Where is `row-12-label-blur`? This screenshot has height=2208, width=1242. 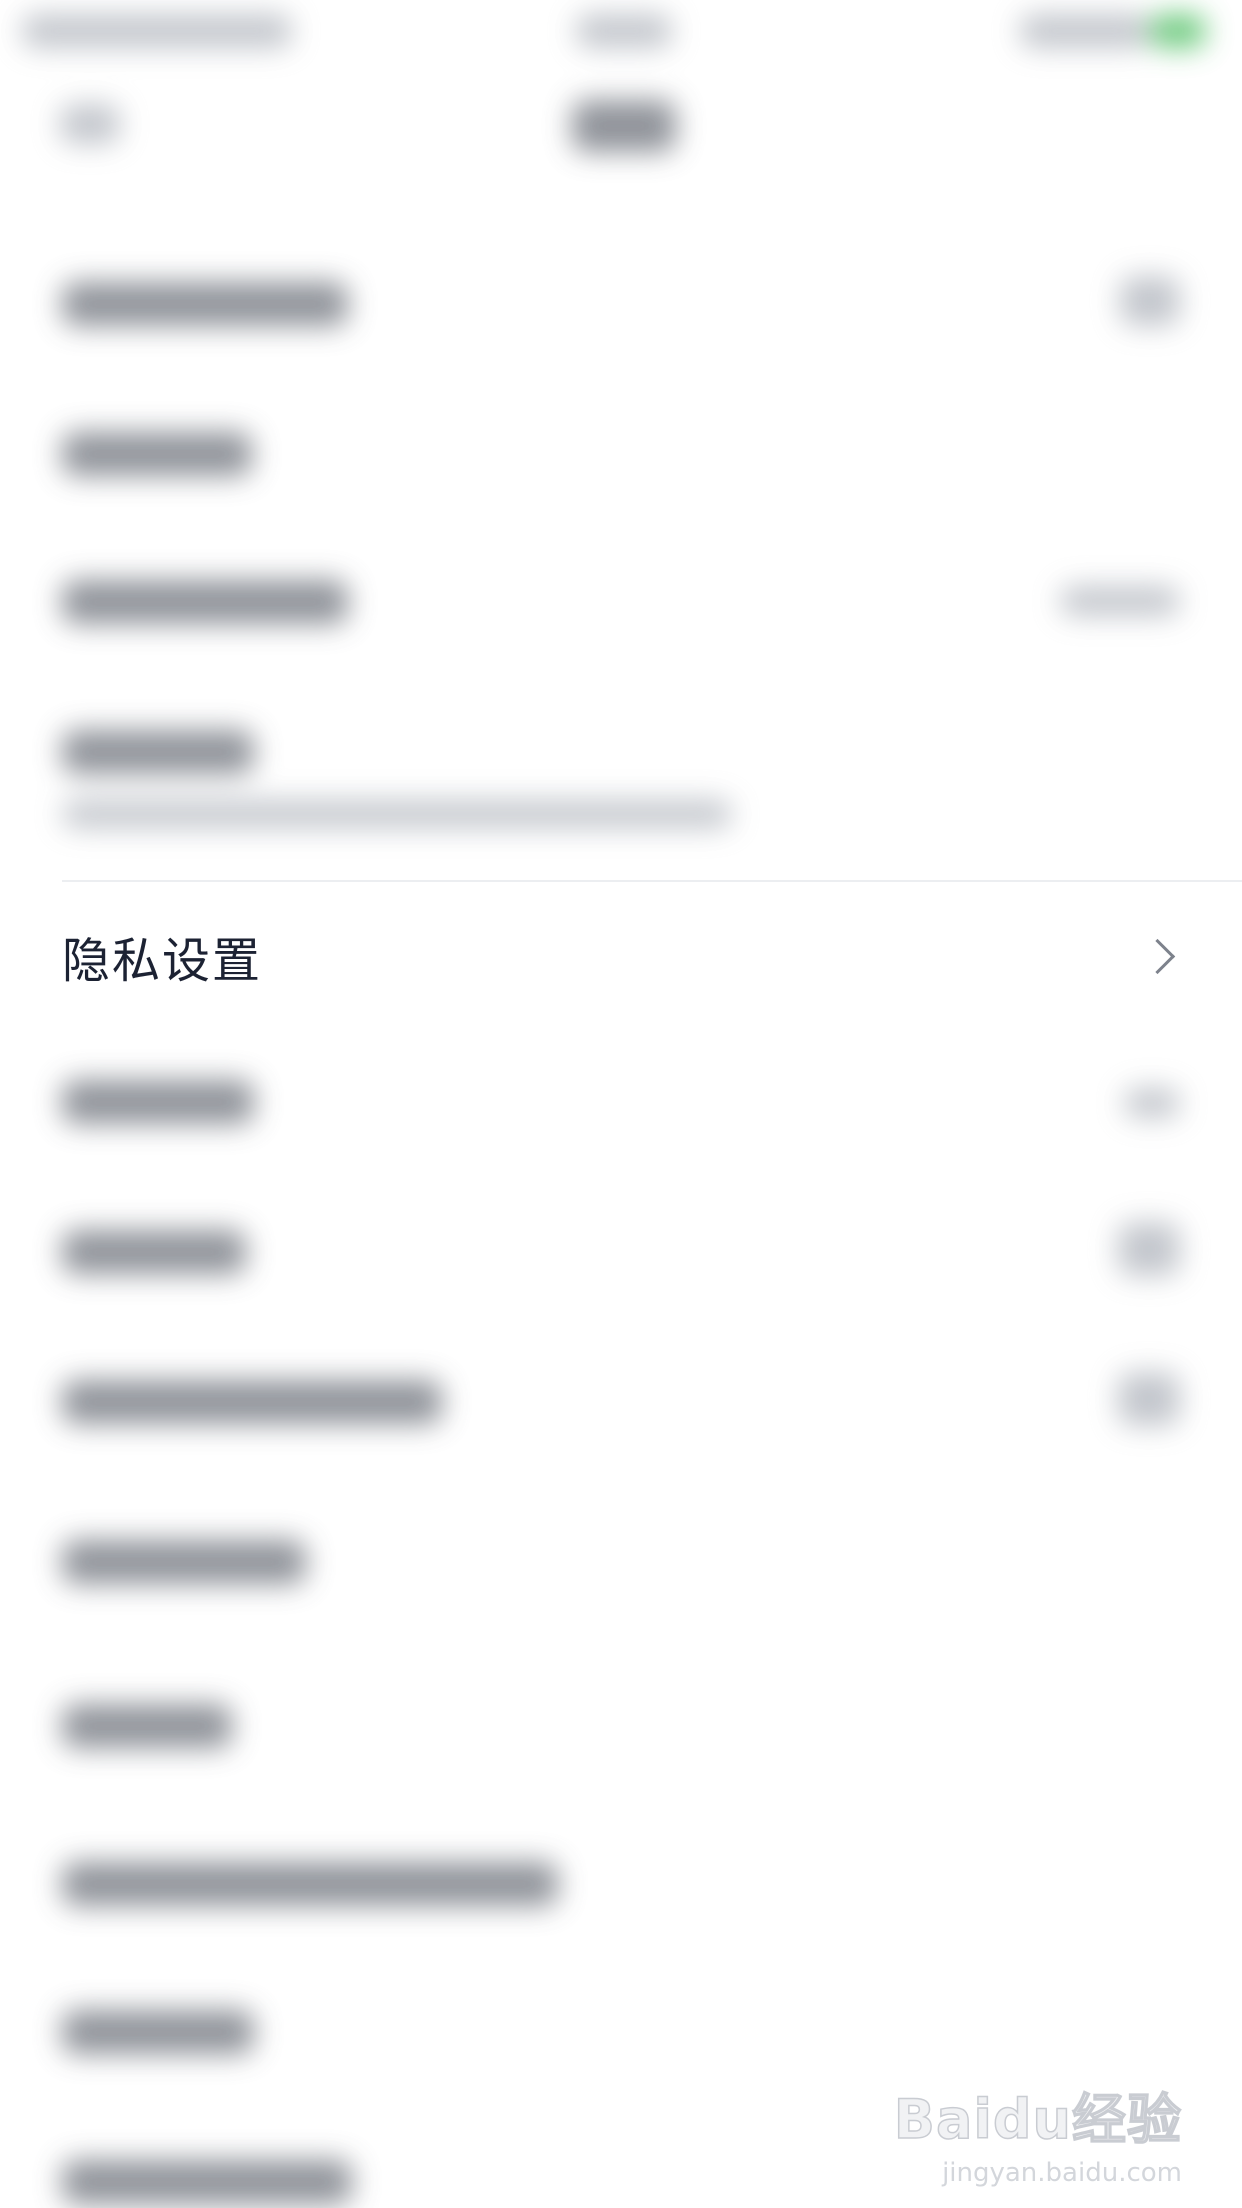 row-12-label-blur is located at coordinates (158, 2032).